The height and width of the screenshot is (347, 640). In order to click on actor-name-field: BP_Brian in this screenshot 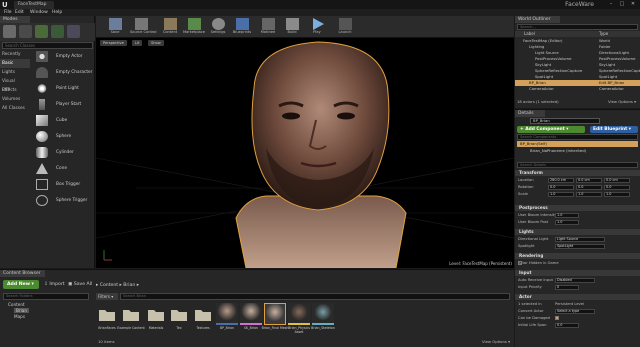, I will do `click(565, 121)`.